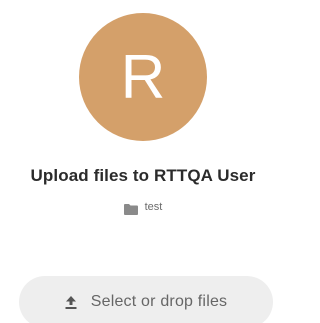 Image resolution: width=320 pixels, height=323 pixels. Describe the element at coordinates (153, 207) in the screenshot. I see `folder-name: test` at that location.